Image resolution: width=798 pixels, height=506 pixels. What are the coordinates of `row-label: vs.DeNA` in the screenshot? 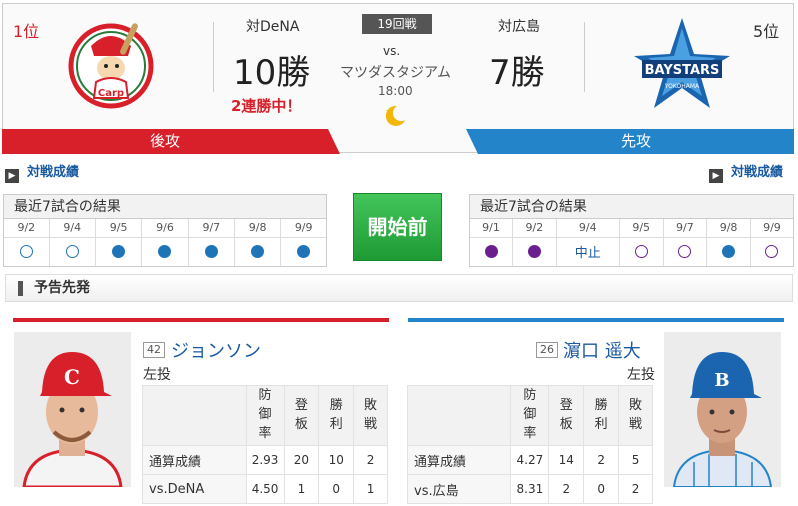 It's located at (194, 489).